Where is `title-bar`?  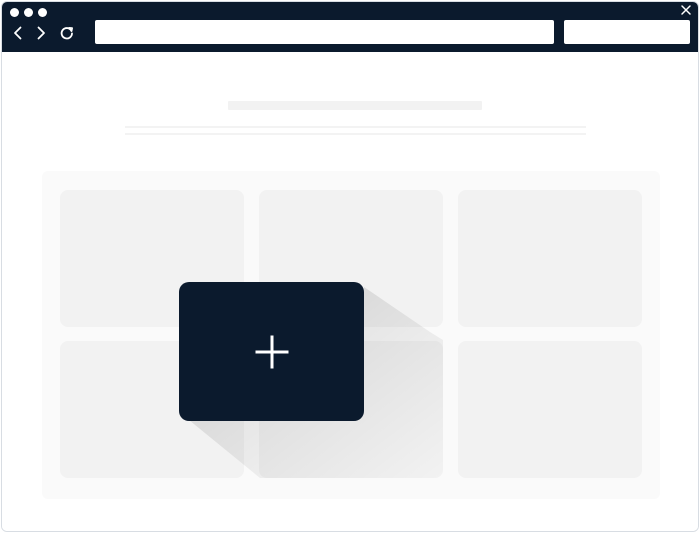
title-bar is located at coordinates (350, 27).